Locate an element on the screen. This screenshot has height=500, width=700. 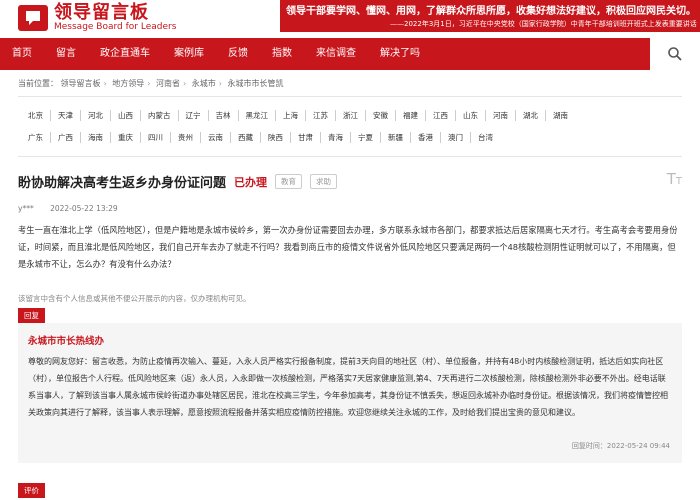
status-badge: 已办理 is located at coordinates (251, 182).